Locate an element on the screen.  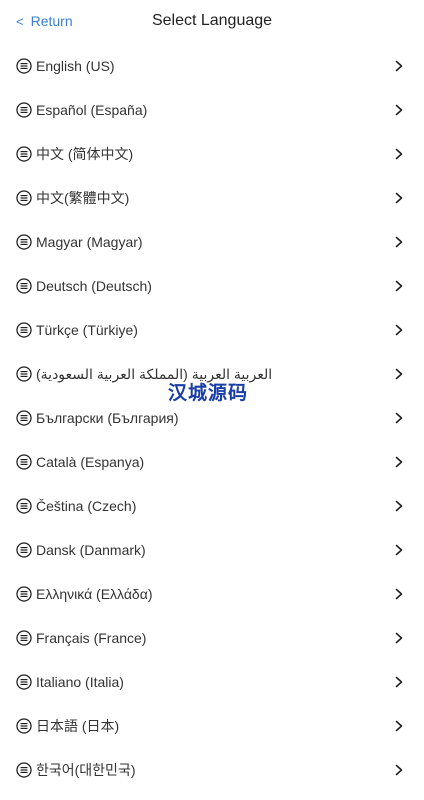
language-item: 中文 (简体中文) is located at coordinates (212, 154).